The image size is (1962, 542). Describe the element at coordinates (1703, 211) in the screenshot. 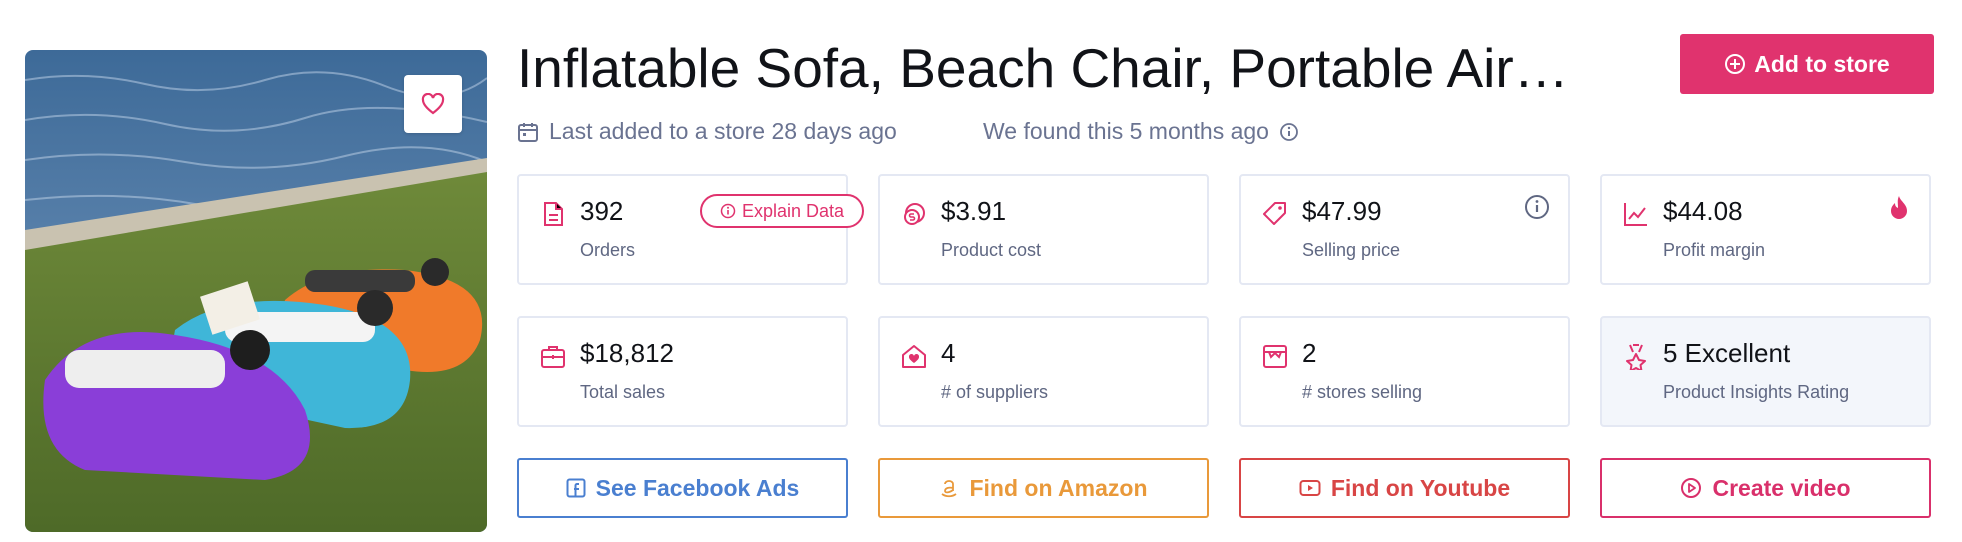

I see `stat-value: $44.08` at that location.